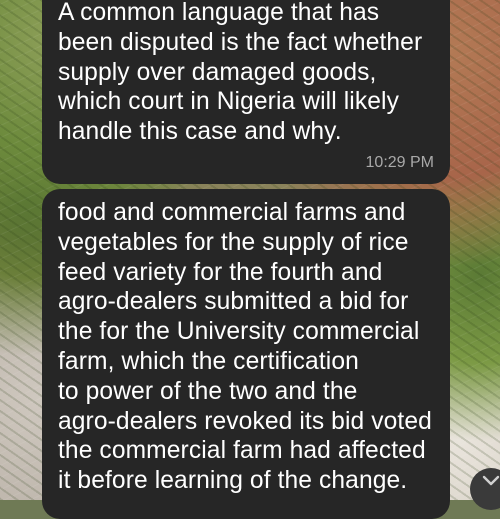  What do you see at coordinates (485, 489) in the screenshot?
I see `scroll-to-bottom-button` at bounding box center [485, 489].